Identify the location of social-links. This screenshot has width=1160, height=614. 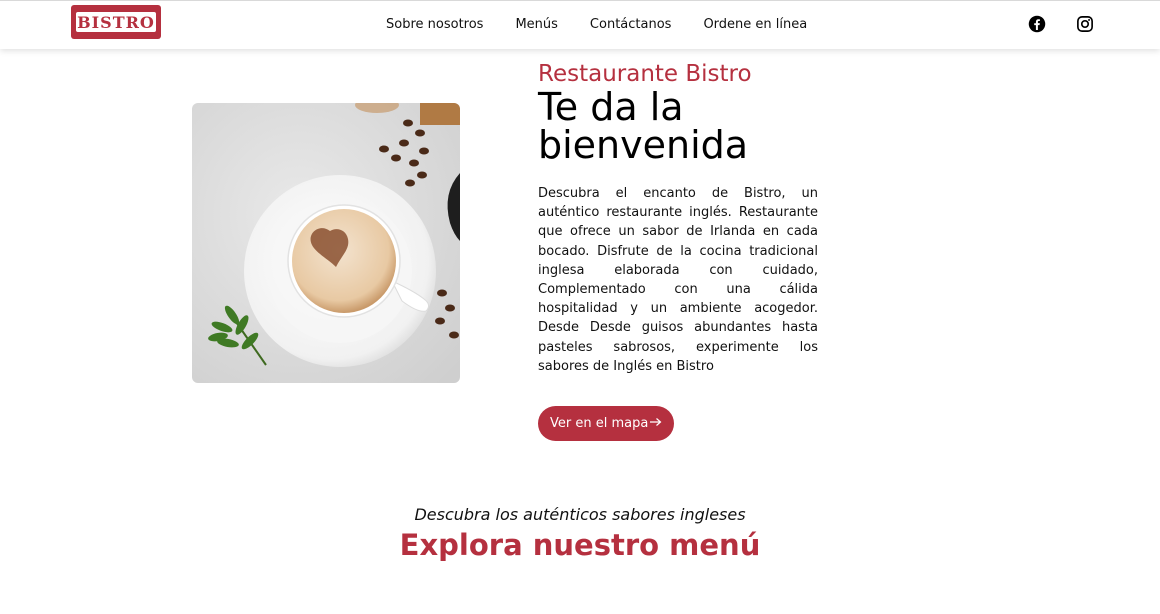
(1061, 24).